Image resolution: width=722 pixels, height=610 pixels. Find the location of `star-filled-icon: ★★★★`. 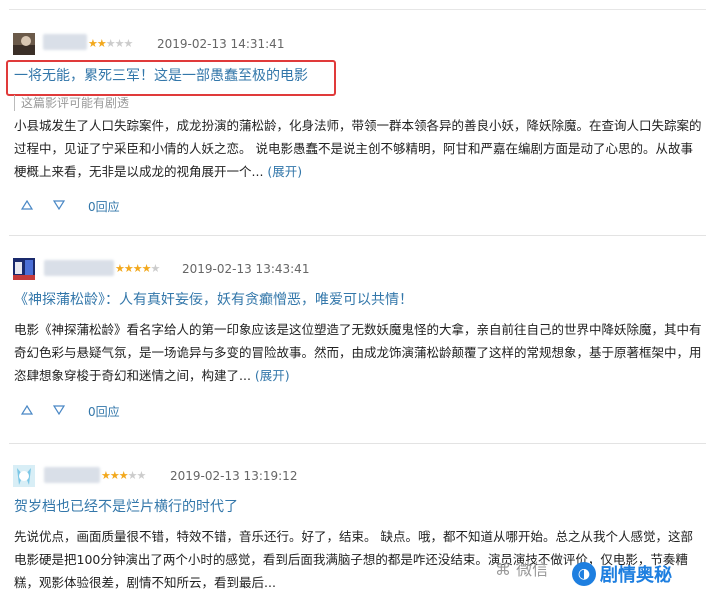

star-filled-icon: ★★★★ is located at coordinates (133, 268).